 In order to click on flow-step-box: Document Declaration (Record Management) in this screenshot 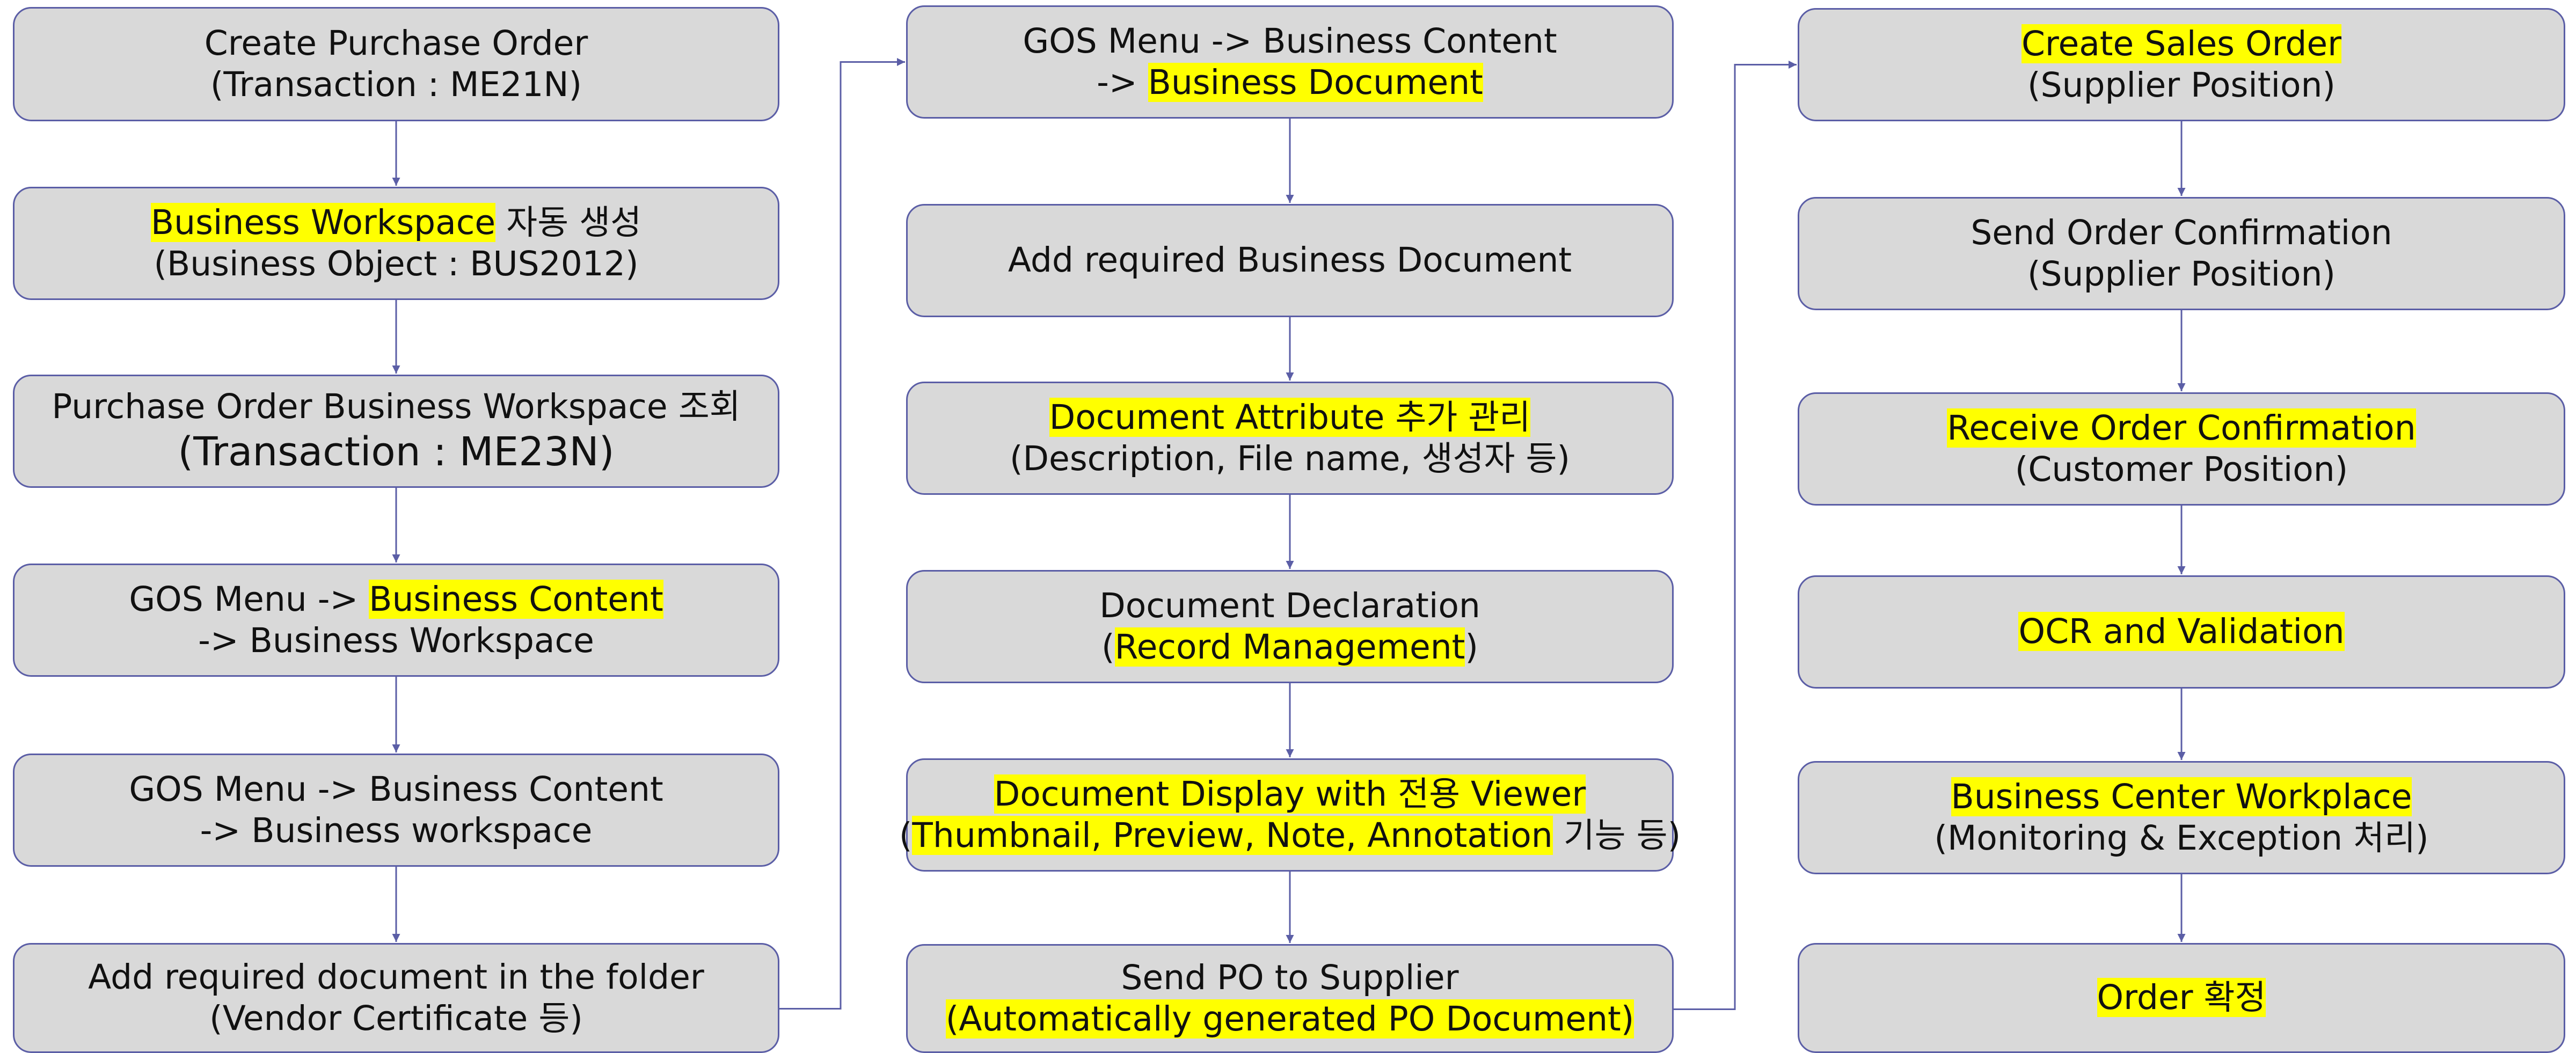, I will do `click(1290, 626)`.